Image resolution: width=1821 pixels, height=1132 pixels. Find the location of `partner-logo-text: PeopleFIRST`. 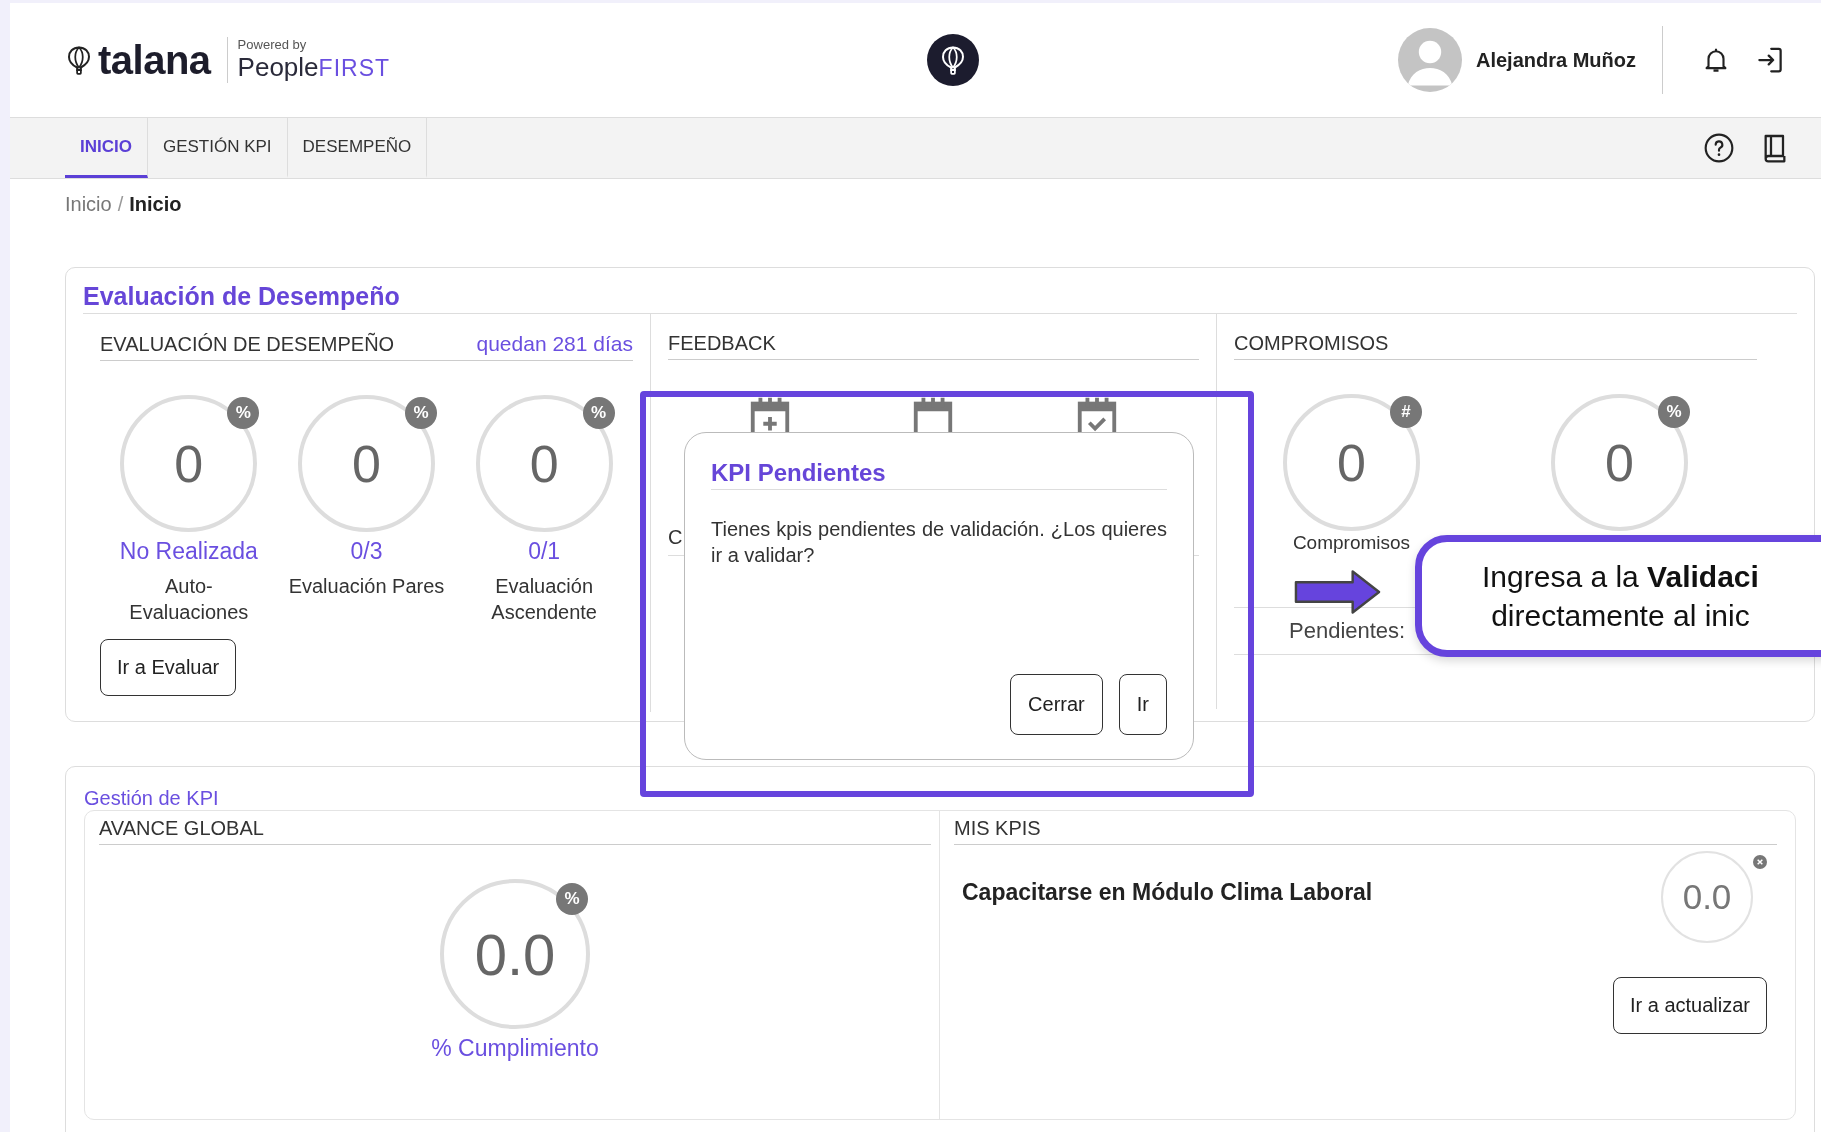

partner-logo-text: PeopleFIRST is located at coordinates (314, 67).